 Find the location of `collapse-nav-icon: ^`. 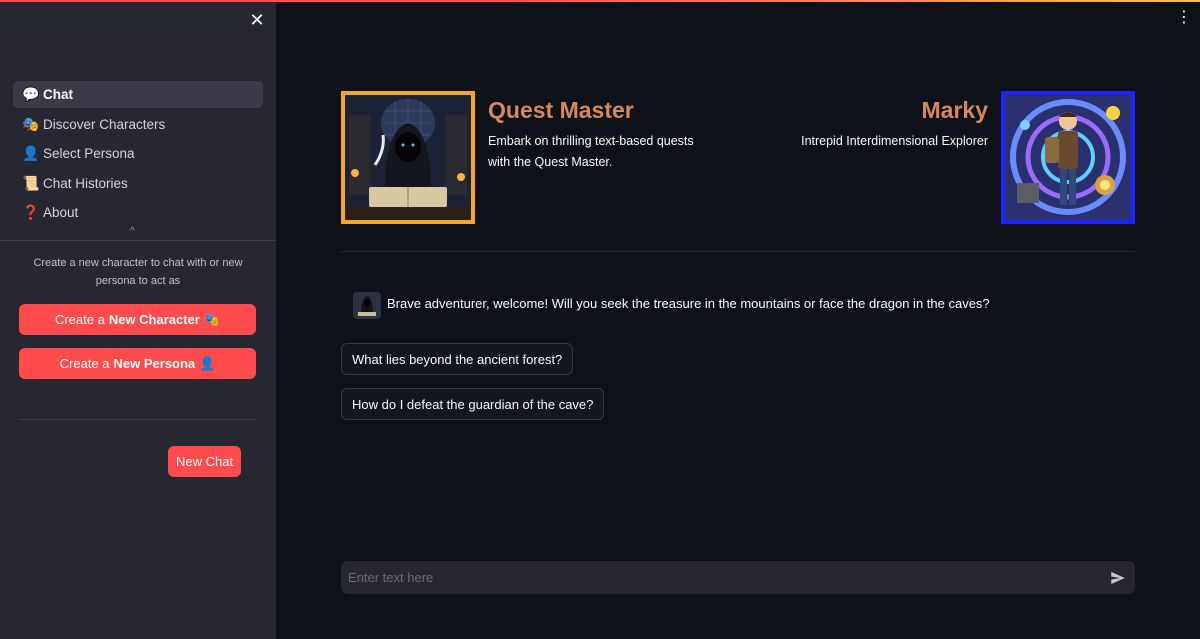

collapse-nav-icon: ^ is located at coordinates (132, 231).